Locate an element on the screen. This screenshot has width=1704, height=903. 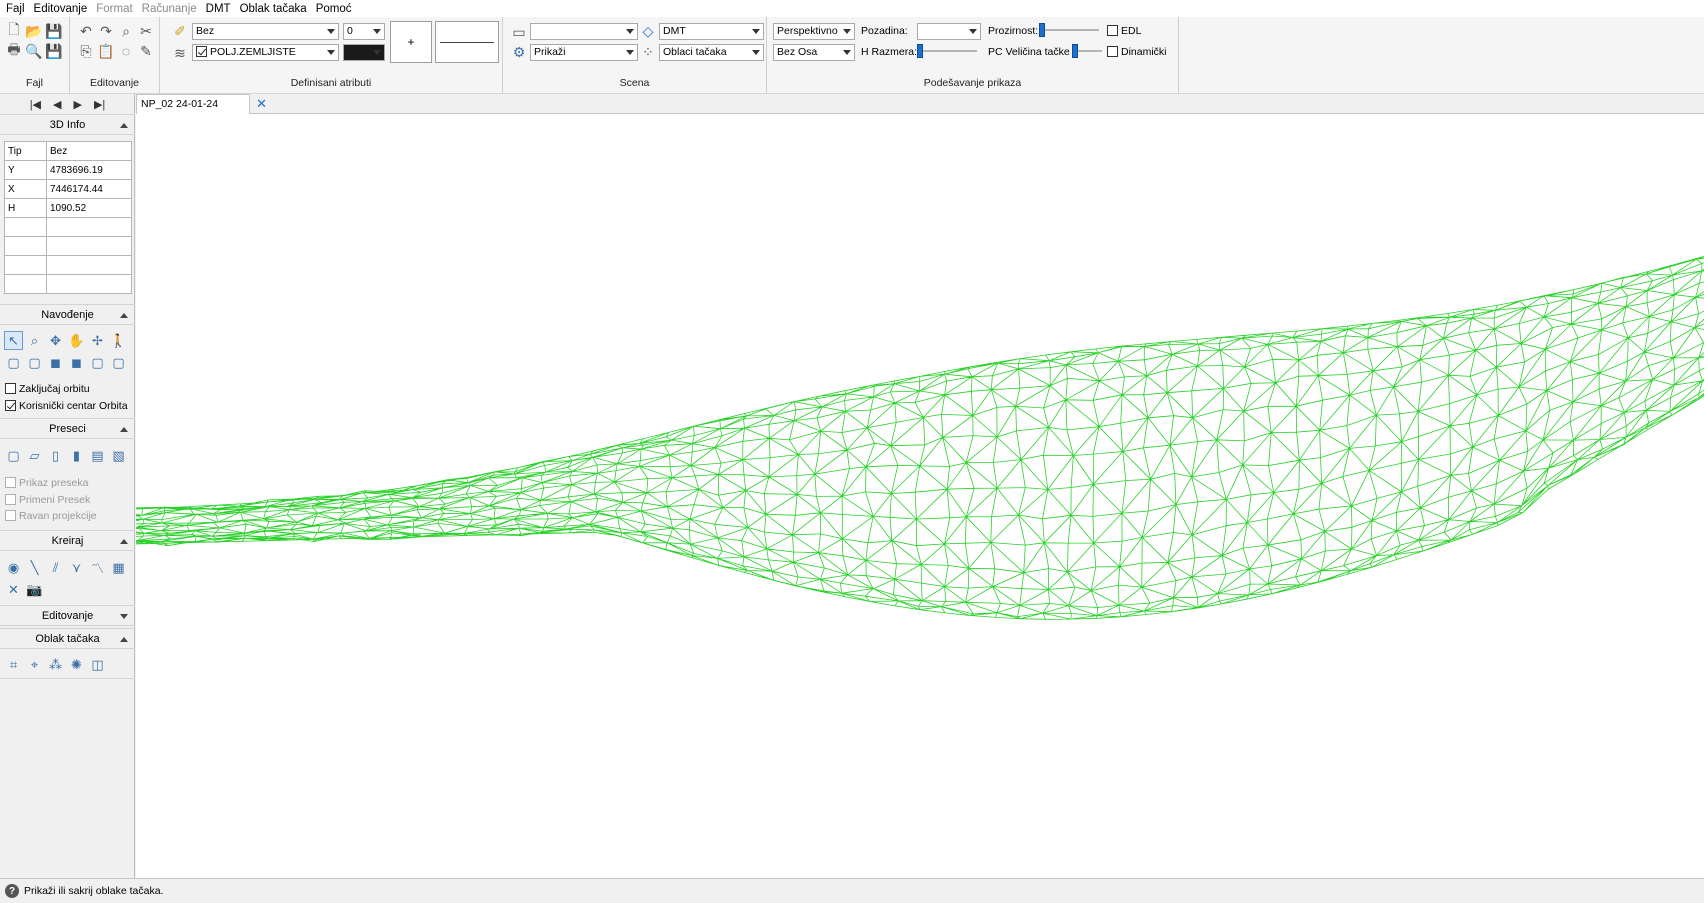
pozadina-combo is located at coordinates (949, 31).